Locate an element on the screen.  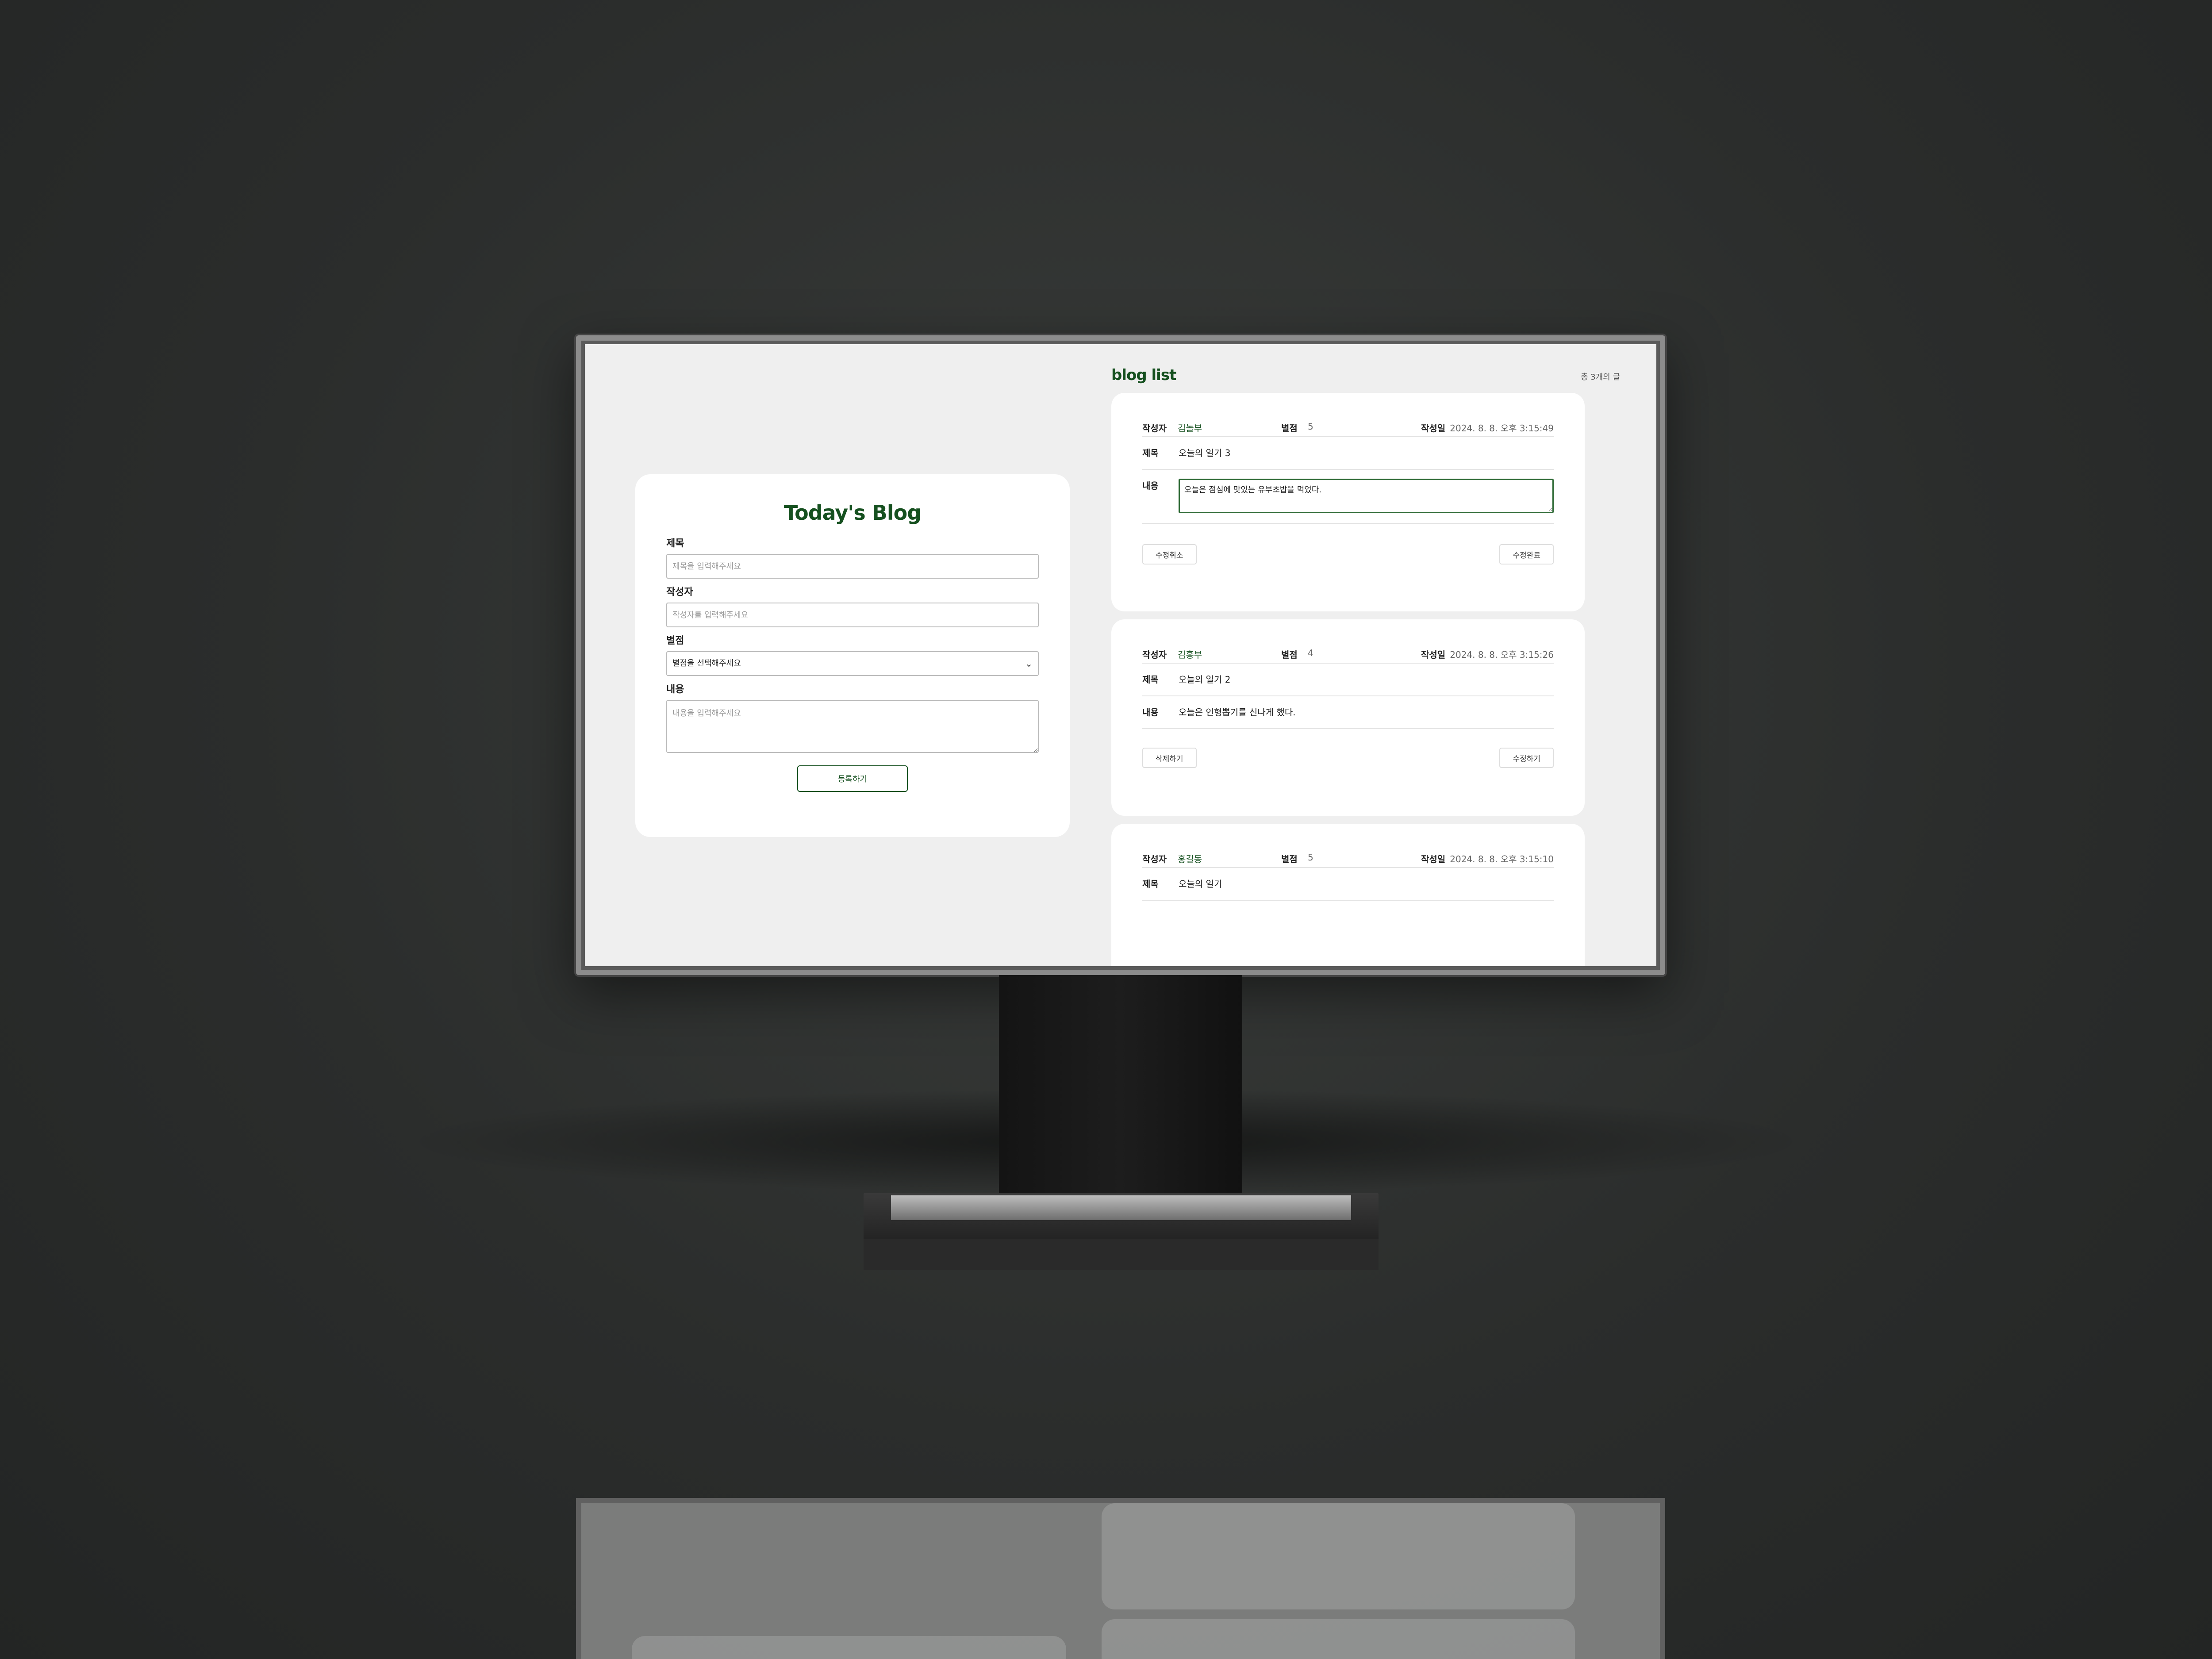
post-content-row: 내용 오늘은 점심에 맛있는 유부초밥을 먹었다. is located at coordinates (1348, 497).